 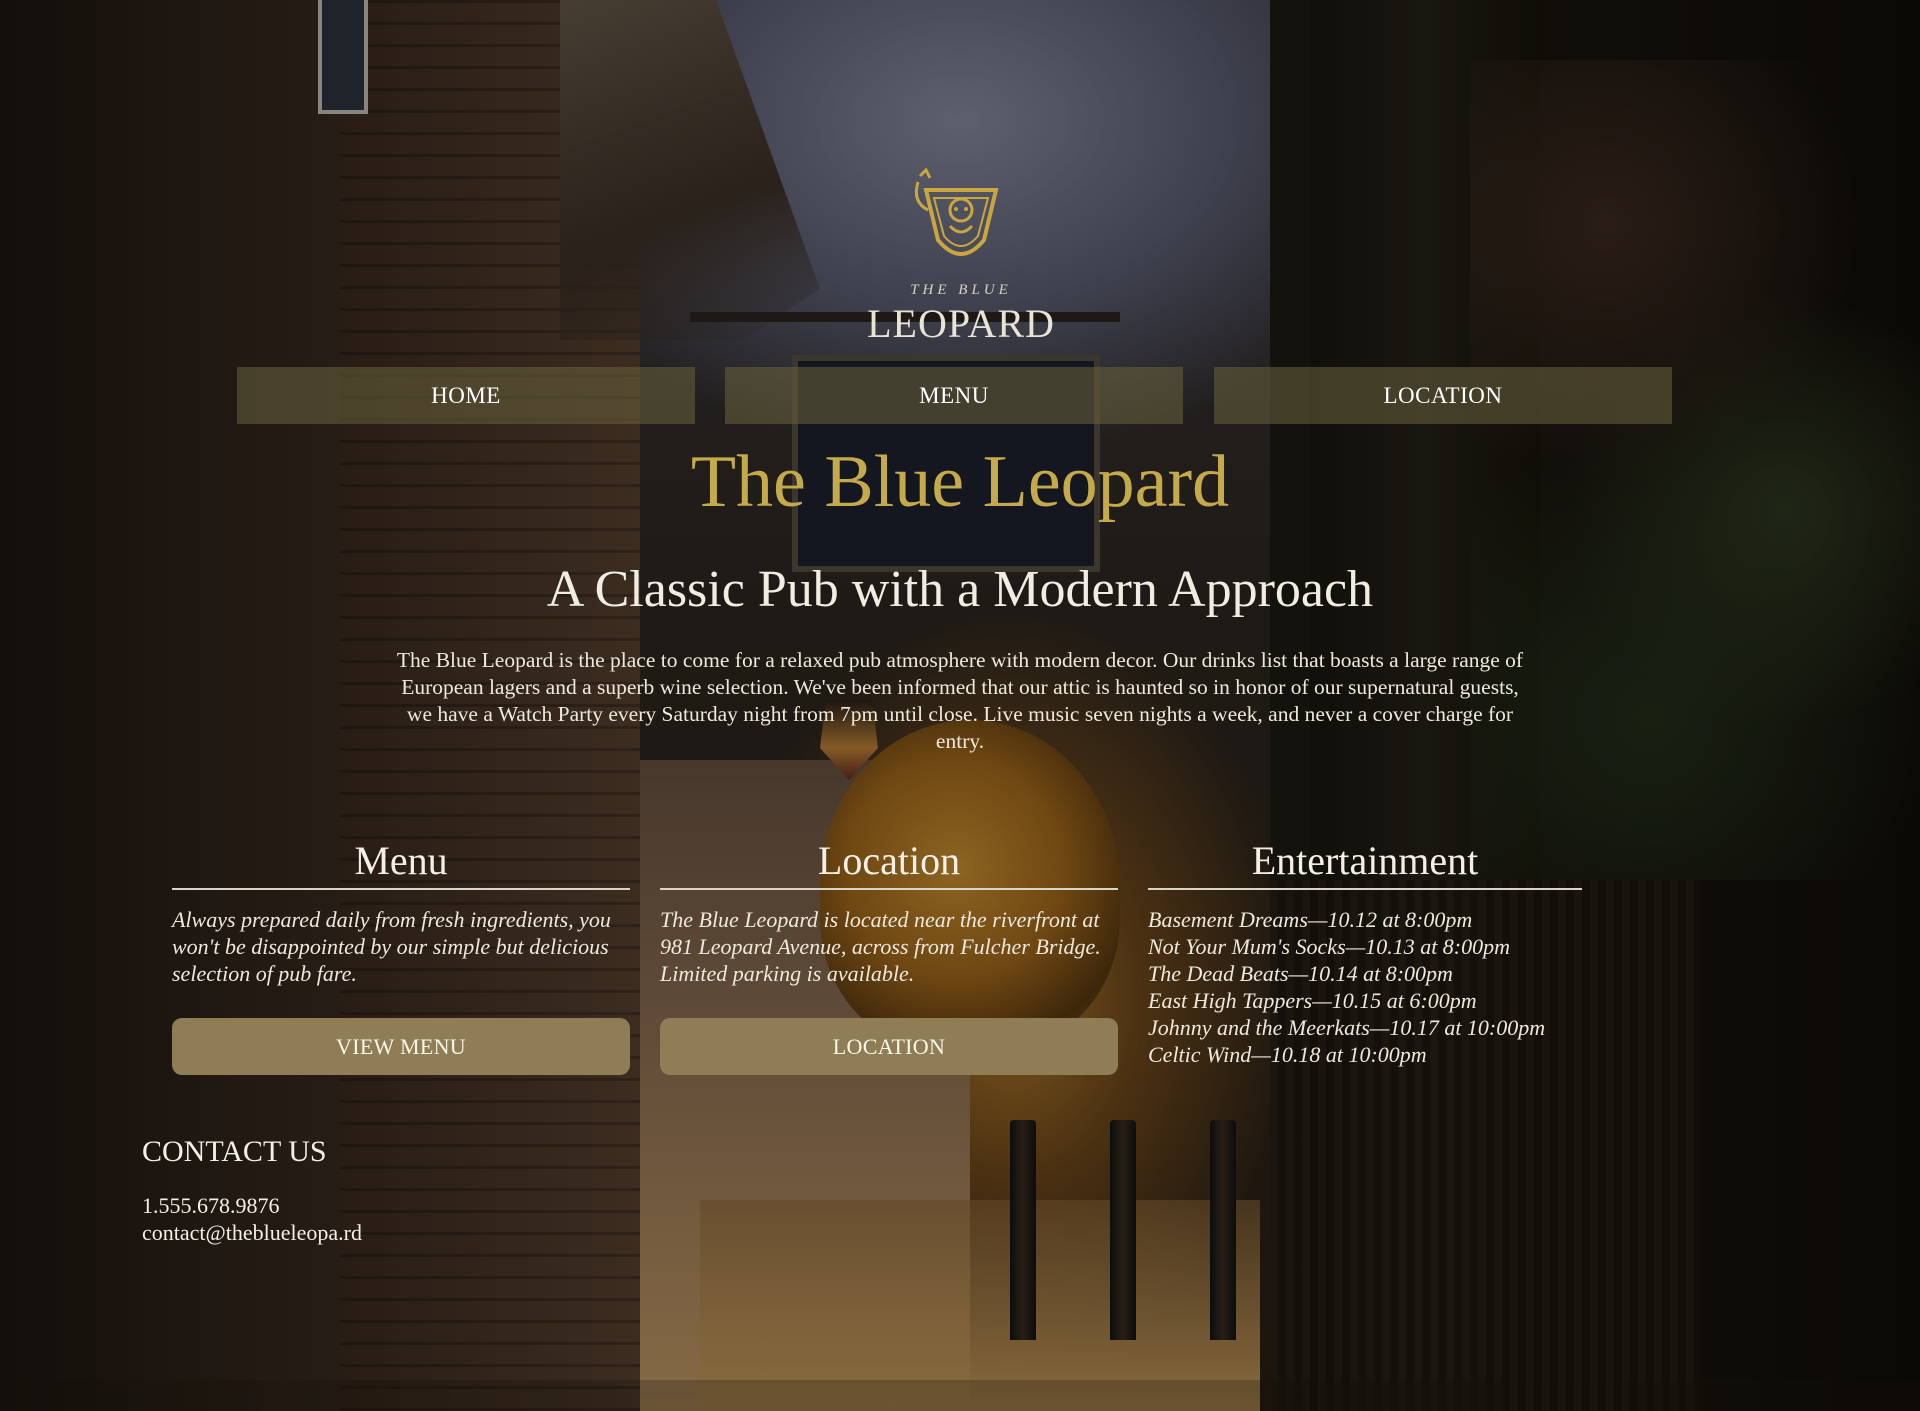 What do you see at coordinates (466, 395) in the screenshot?
I see `nav-home: HOME` at bounding box center [466, 395].